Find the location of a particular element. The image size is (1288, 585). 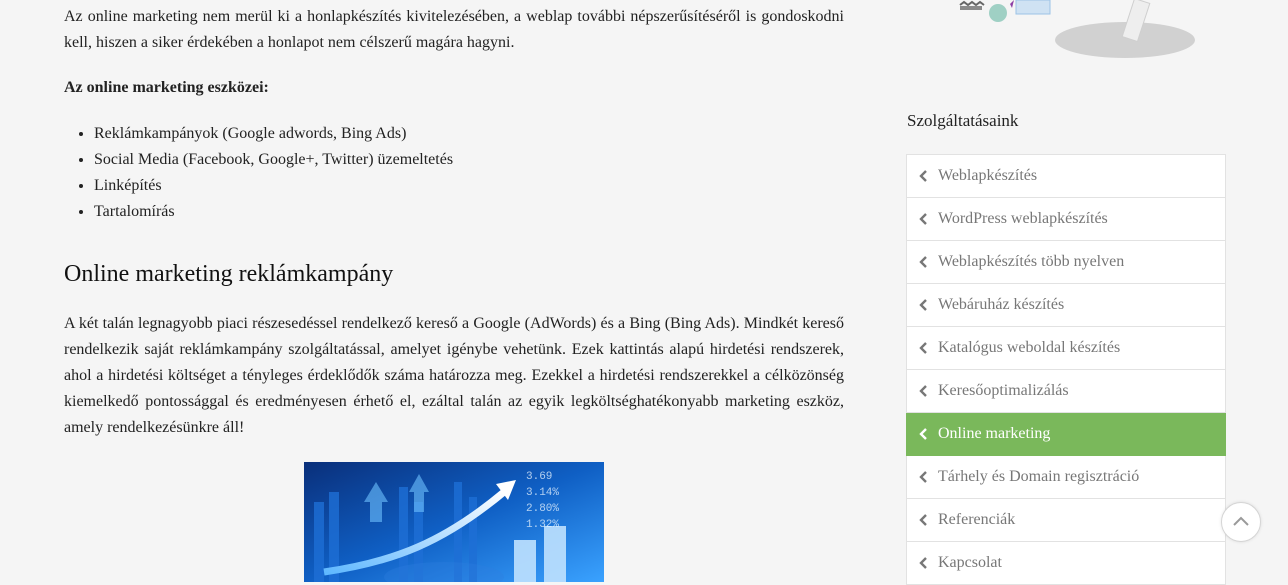

tools-heading: Az online marketing eszközei: is located at coordinates (166, 87).